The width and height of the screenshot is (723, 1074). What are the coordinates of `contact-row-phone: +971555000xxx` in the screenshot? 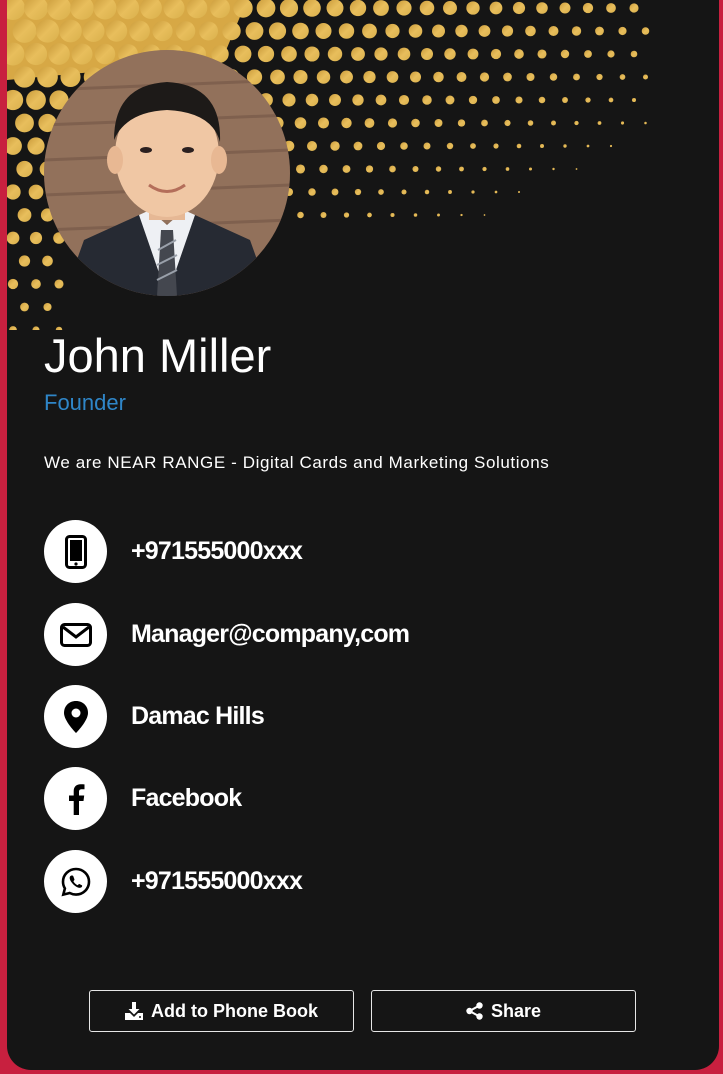 It's located at (173, 551).